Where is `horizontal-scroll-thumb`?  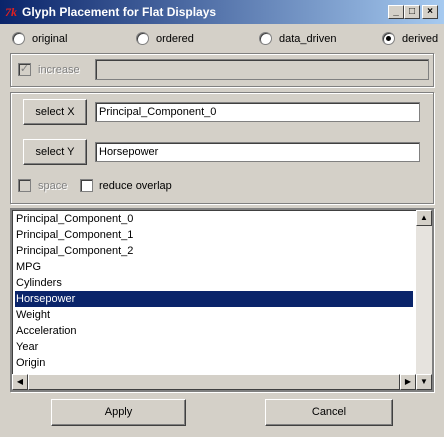
horizontal-scroll-thumb is located at coordinates (214, 382).